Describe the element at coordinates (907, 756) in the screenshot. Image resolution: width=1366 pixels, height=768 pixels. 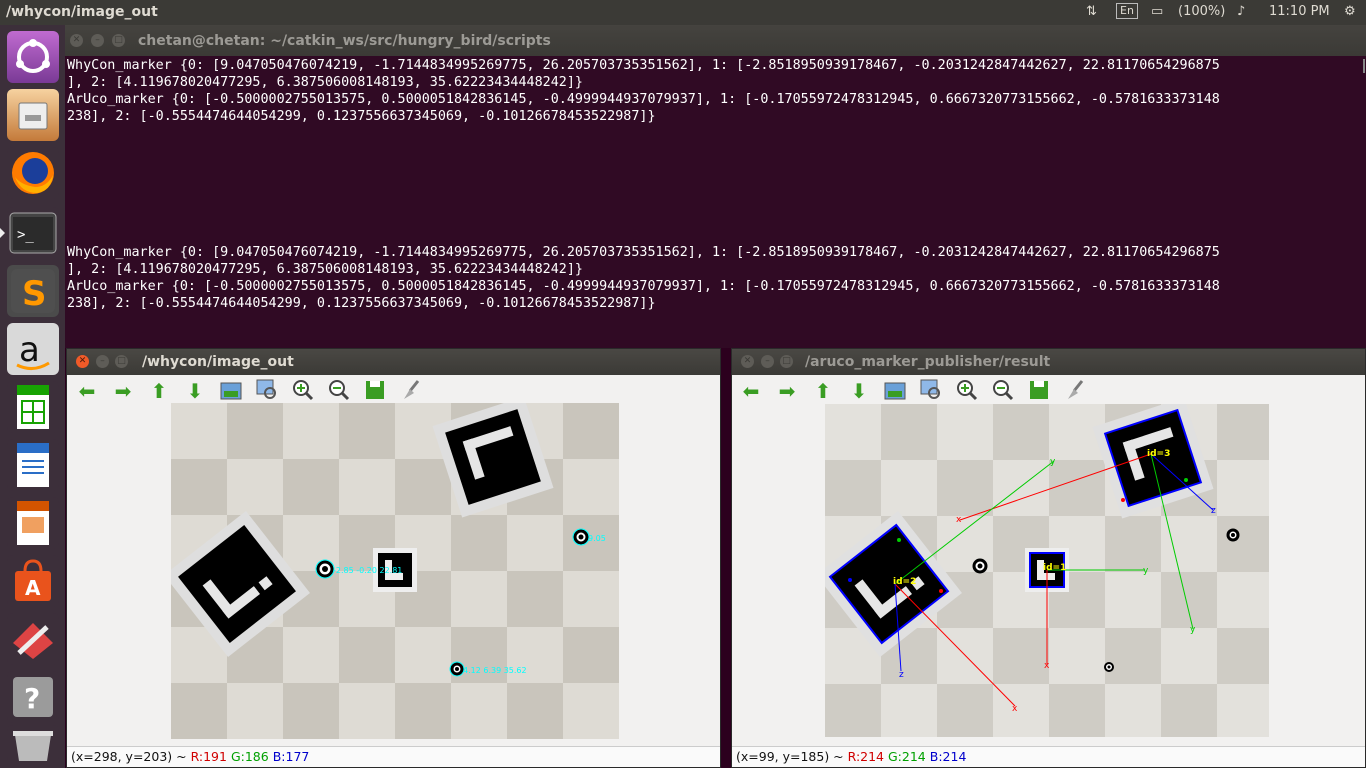
I see `aruco-status-g: G:214` at that location.